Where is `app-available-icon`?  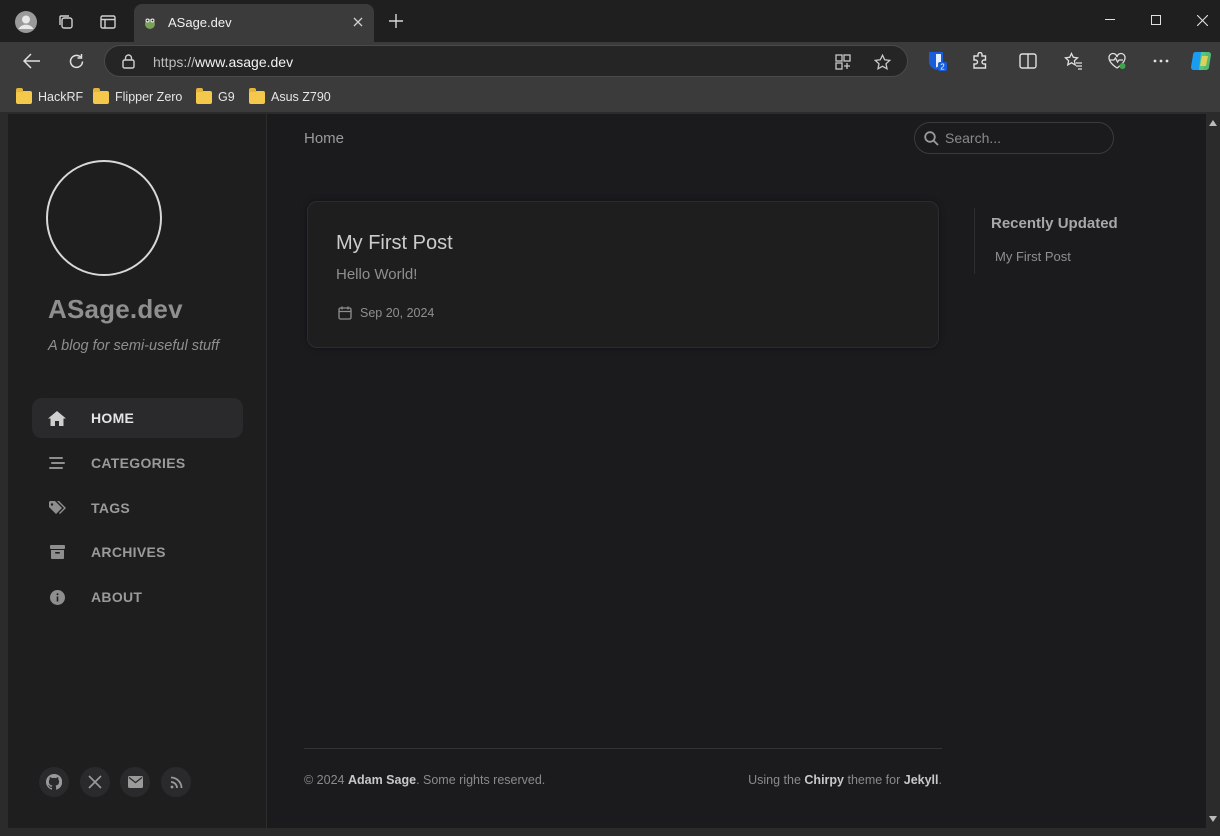
app-available-icon is located at coordinates (843, 62).